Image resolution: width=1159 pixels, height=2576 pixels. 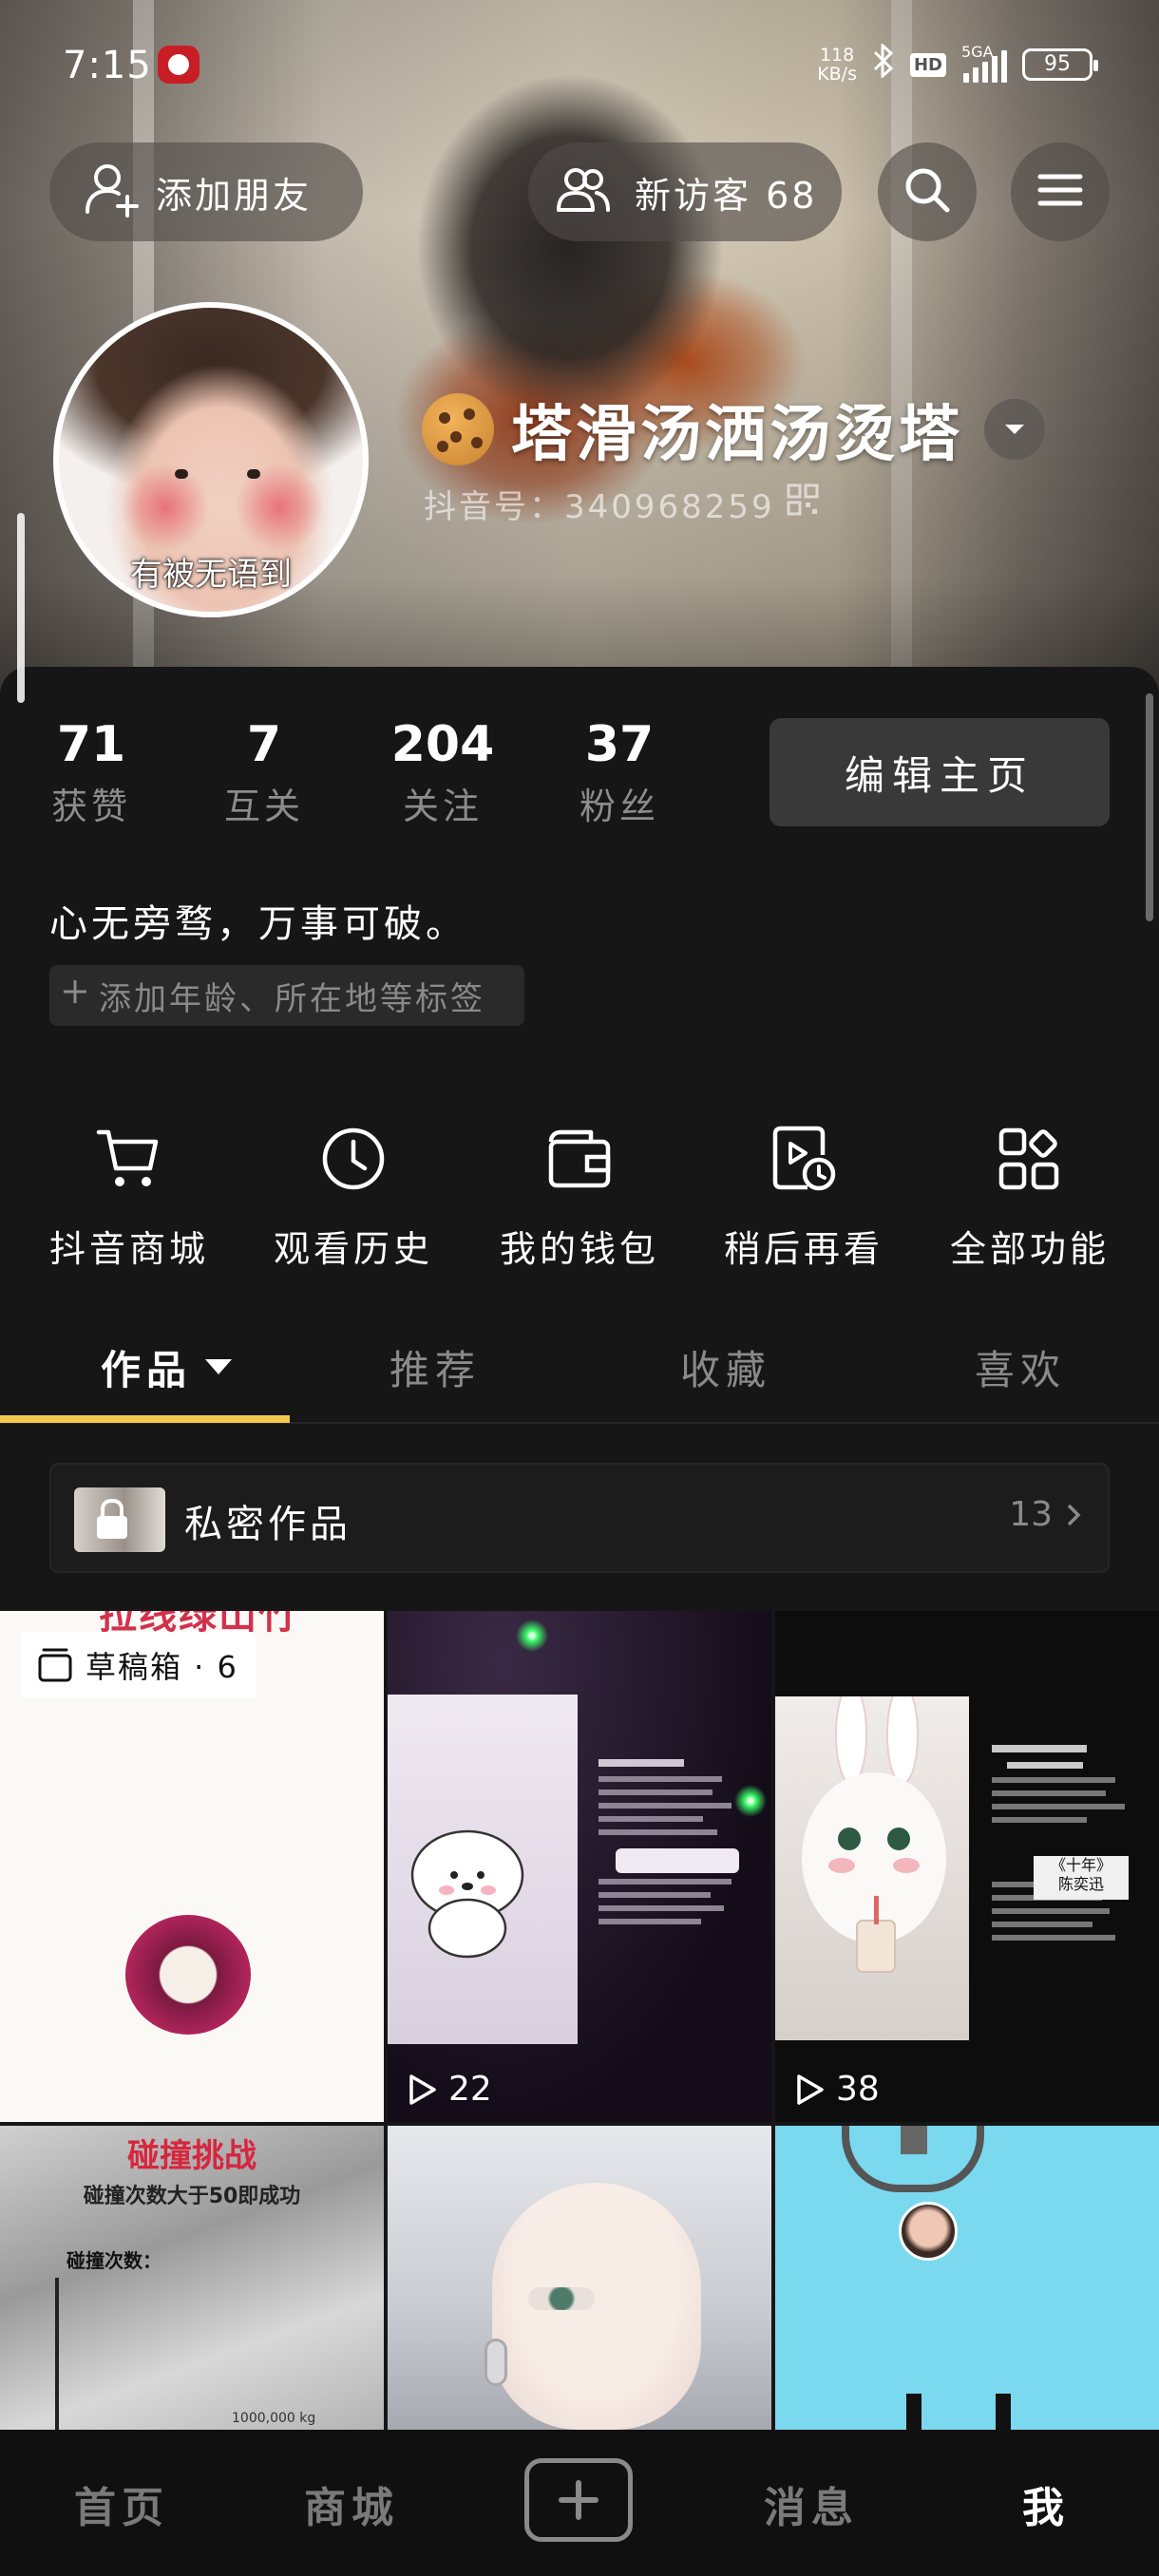 I want to click on bottom-navigation: 首页 商城 消息 我, so click(x=579, y=2503).